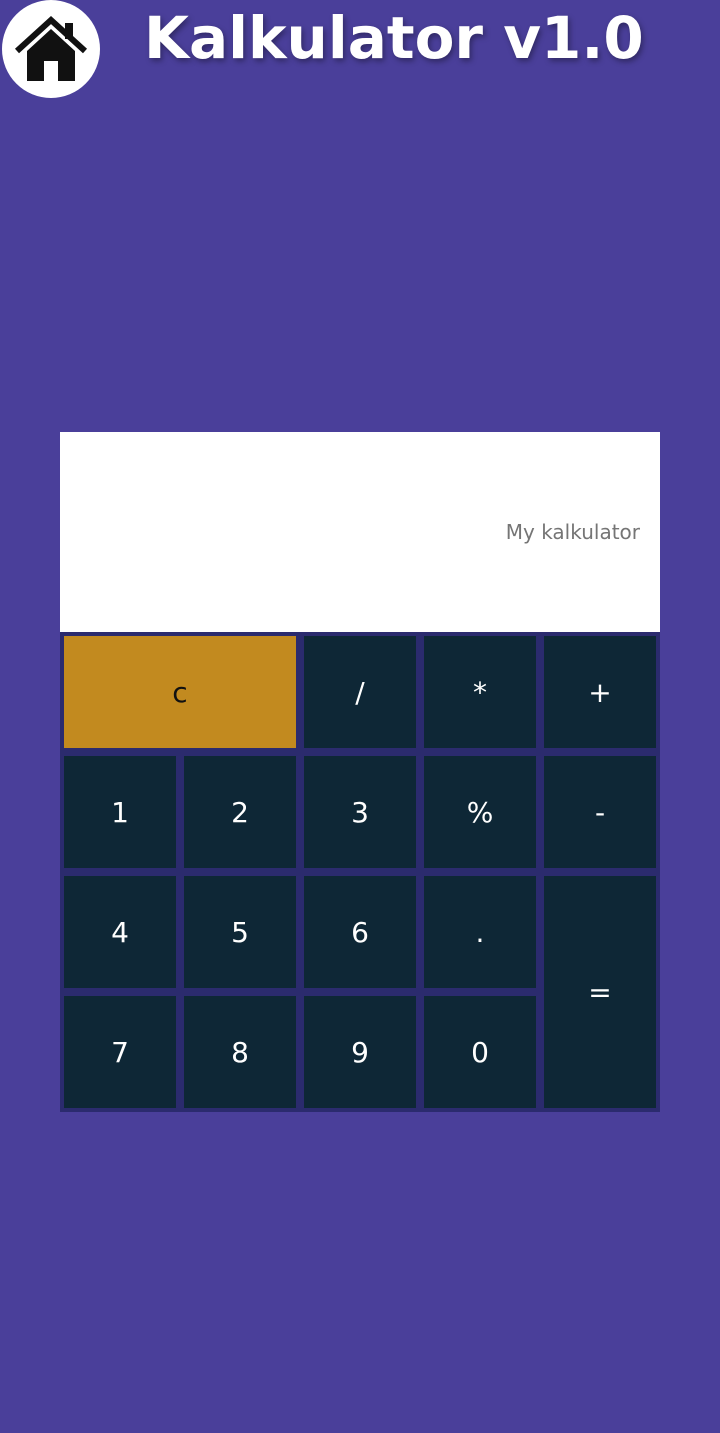 The image size is (720, 1433). What do you see at coordinates (180, 692) in the screenshot?
I see `clear-button: c` at bounding box center [180, 692].